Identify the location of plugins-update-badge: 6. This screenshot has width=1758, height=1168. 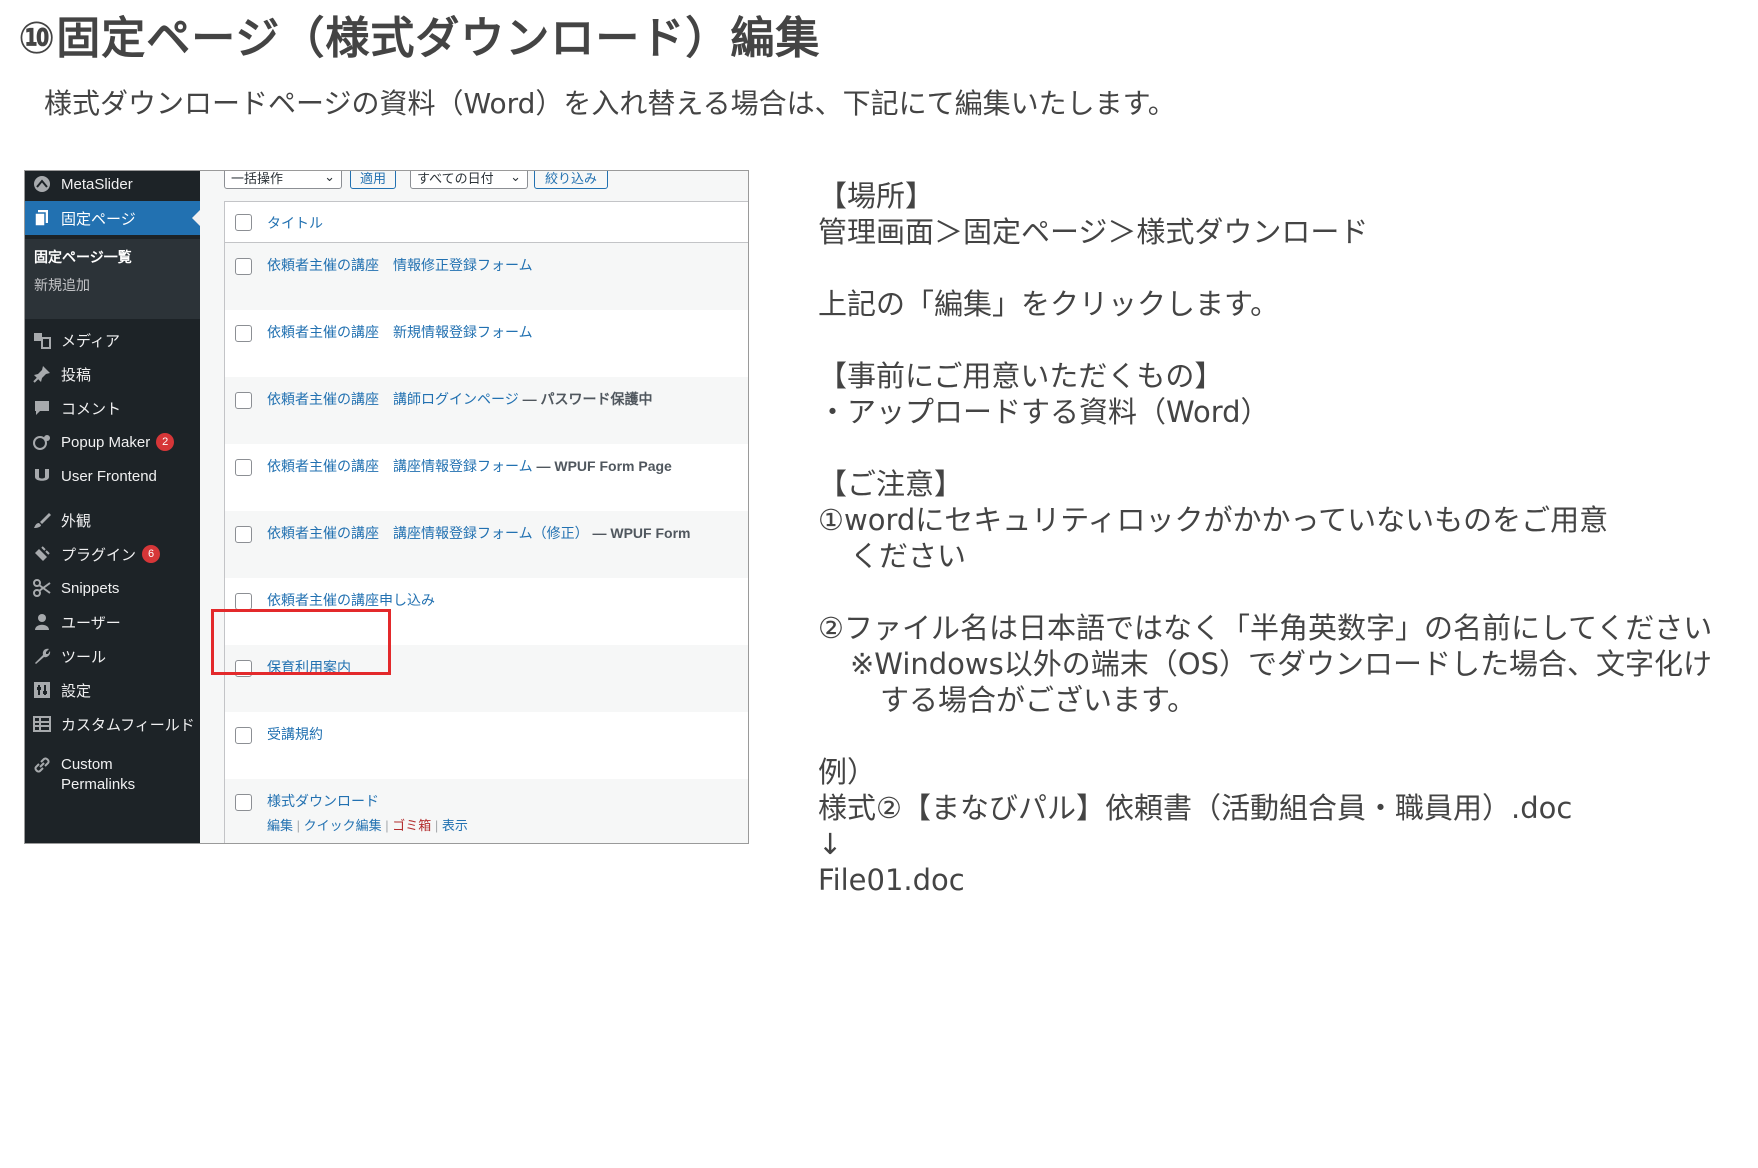
(151, 554).